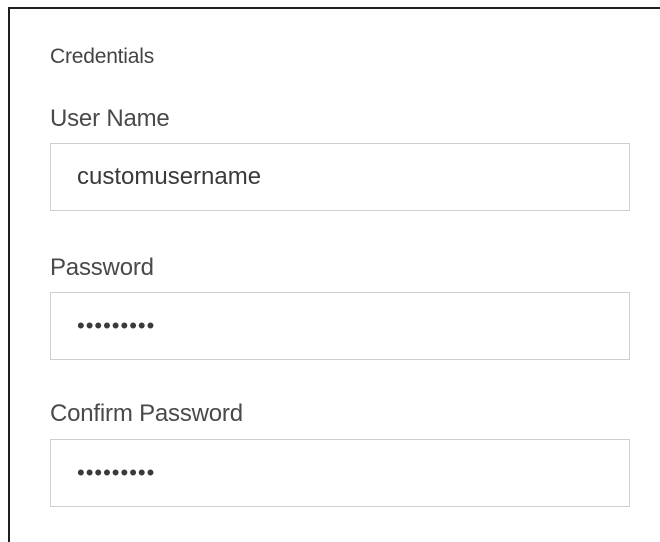  What do you see at coordinates (102, 267) in the screenshot?
I see `password-label: Password` at bounding box center [102, 267].